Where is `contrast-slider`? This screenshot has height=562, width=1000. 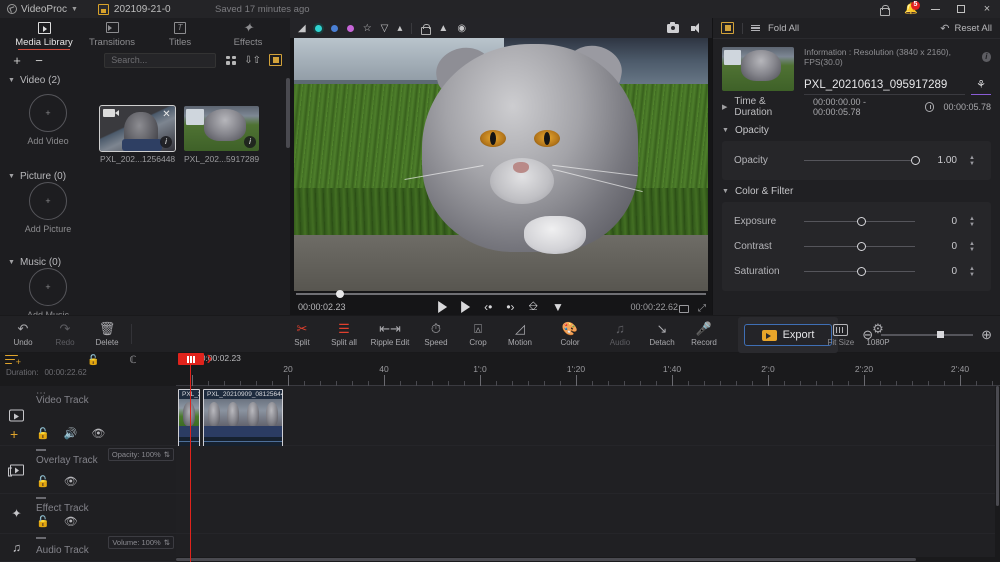
contrast-slider is located at coordinates (859, 246).